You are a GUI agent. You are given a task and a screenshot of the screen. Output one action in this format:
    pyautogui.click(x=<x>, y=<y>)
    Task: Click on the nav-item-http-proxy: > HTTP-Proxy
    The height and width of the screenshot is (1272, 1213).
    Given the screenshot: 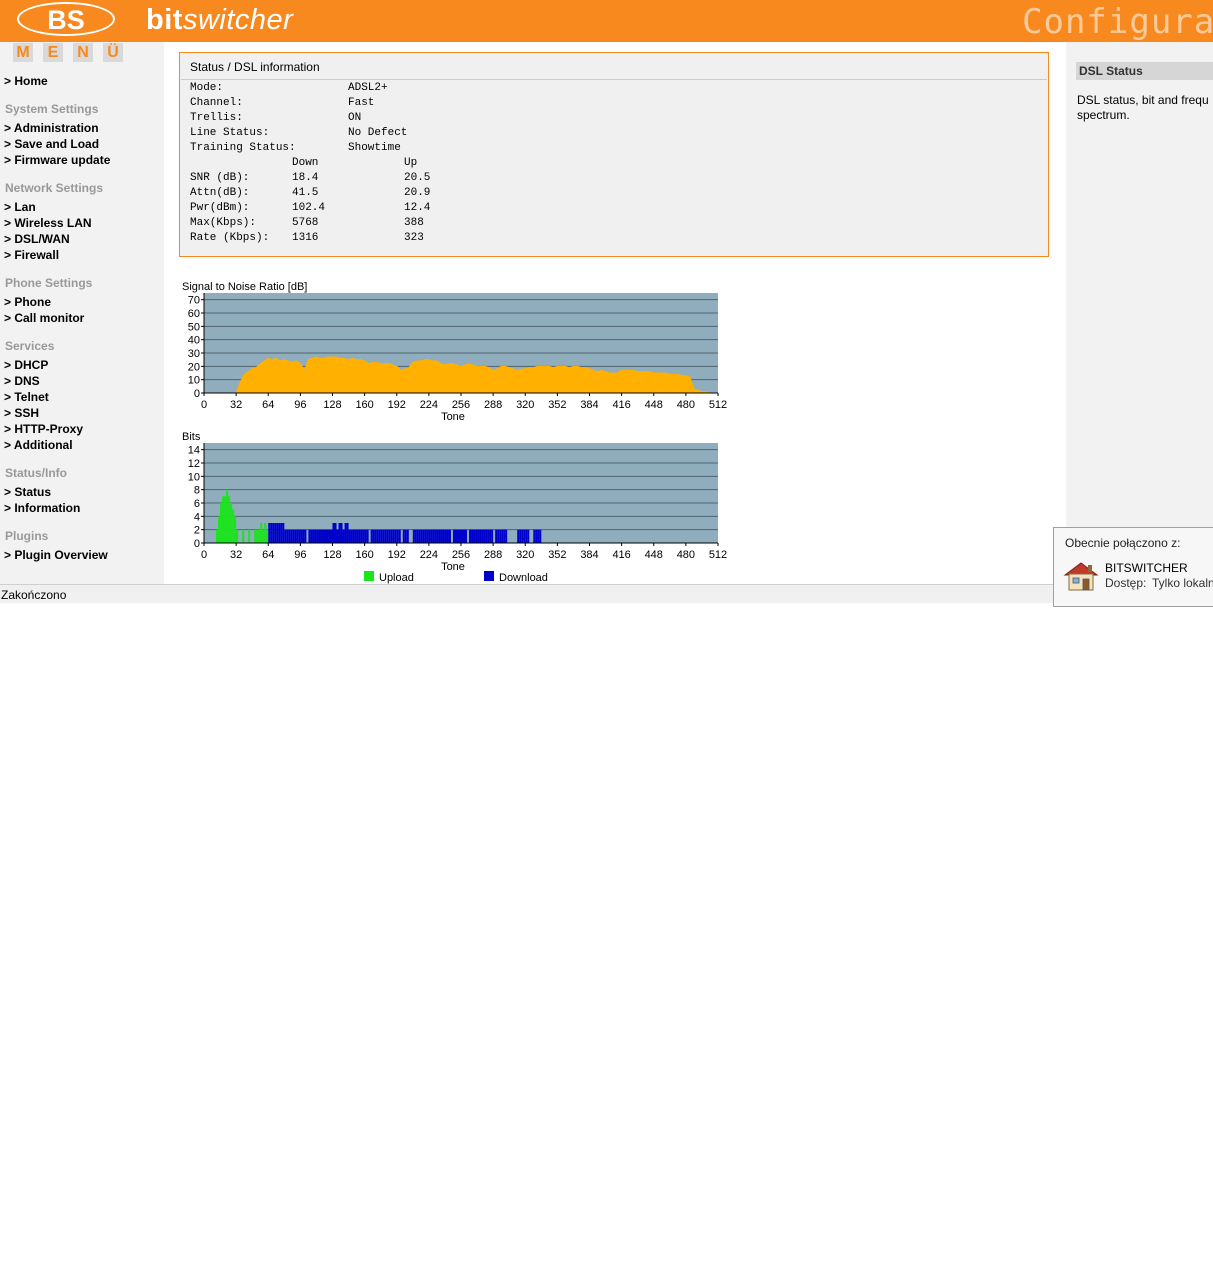 What is the action you would take?
    pyautogui.click(x=43, y=429)
    